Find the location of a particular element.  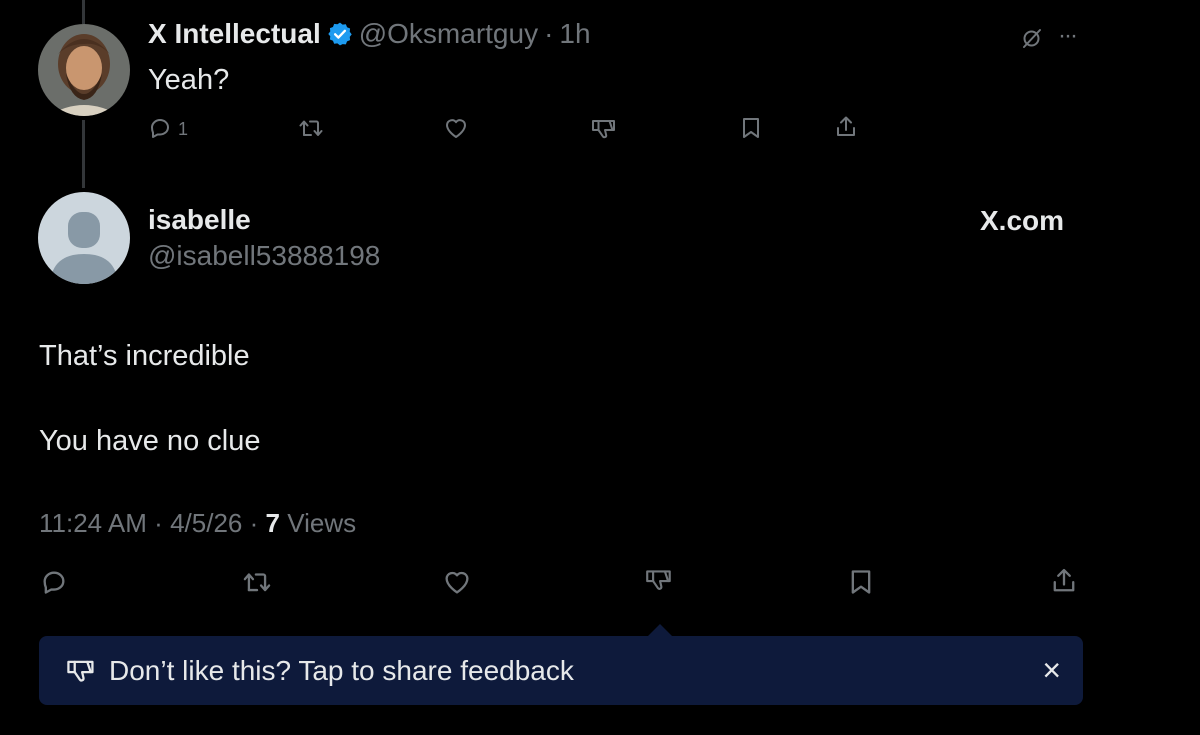

parent-bookmark-button is located at coordinates (751, 128).